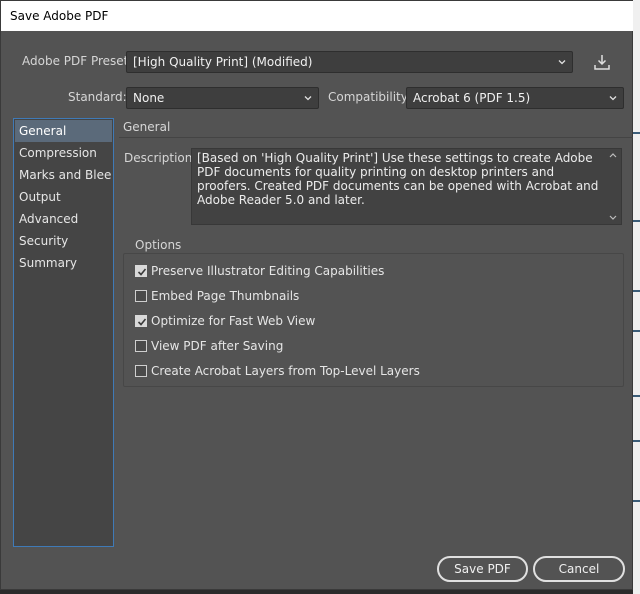 Image resolution: width=640 pixels, height=594 pixels. Describe the element at coordinates (149, 98) in the screenshot. I see `standard-value: None` at that location.